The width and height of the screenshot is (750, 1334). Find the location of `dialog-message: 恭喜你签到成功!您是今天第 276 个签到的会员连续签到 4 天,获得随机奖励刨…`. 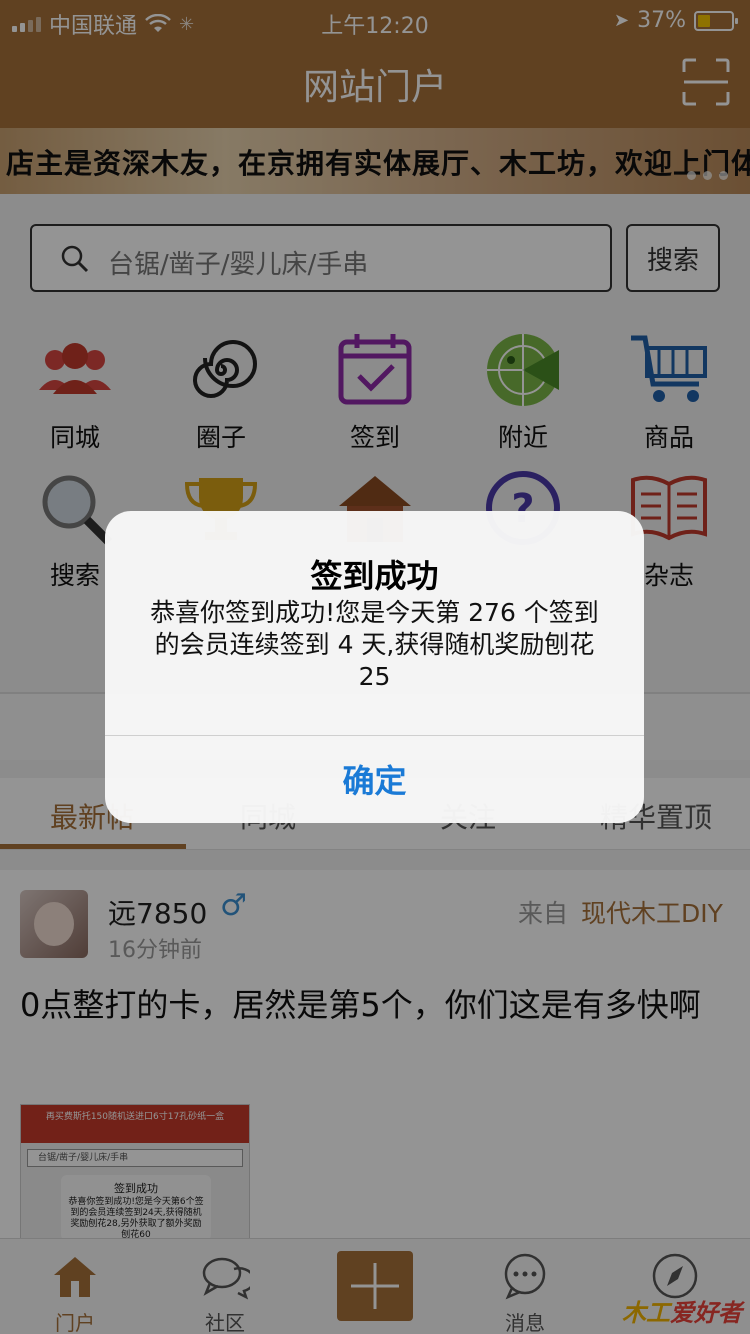

dialog-message: 恭喜你签到成功!您是今天第 276 个签到的会员连续签到 4 天,获得随机奖励刨… is located at coordinates (374, 644).